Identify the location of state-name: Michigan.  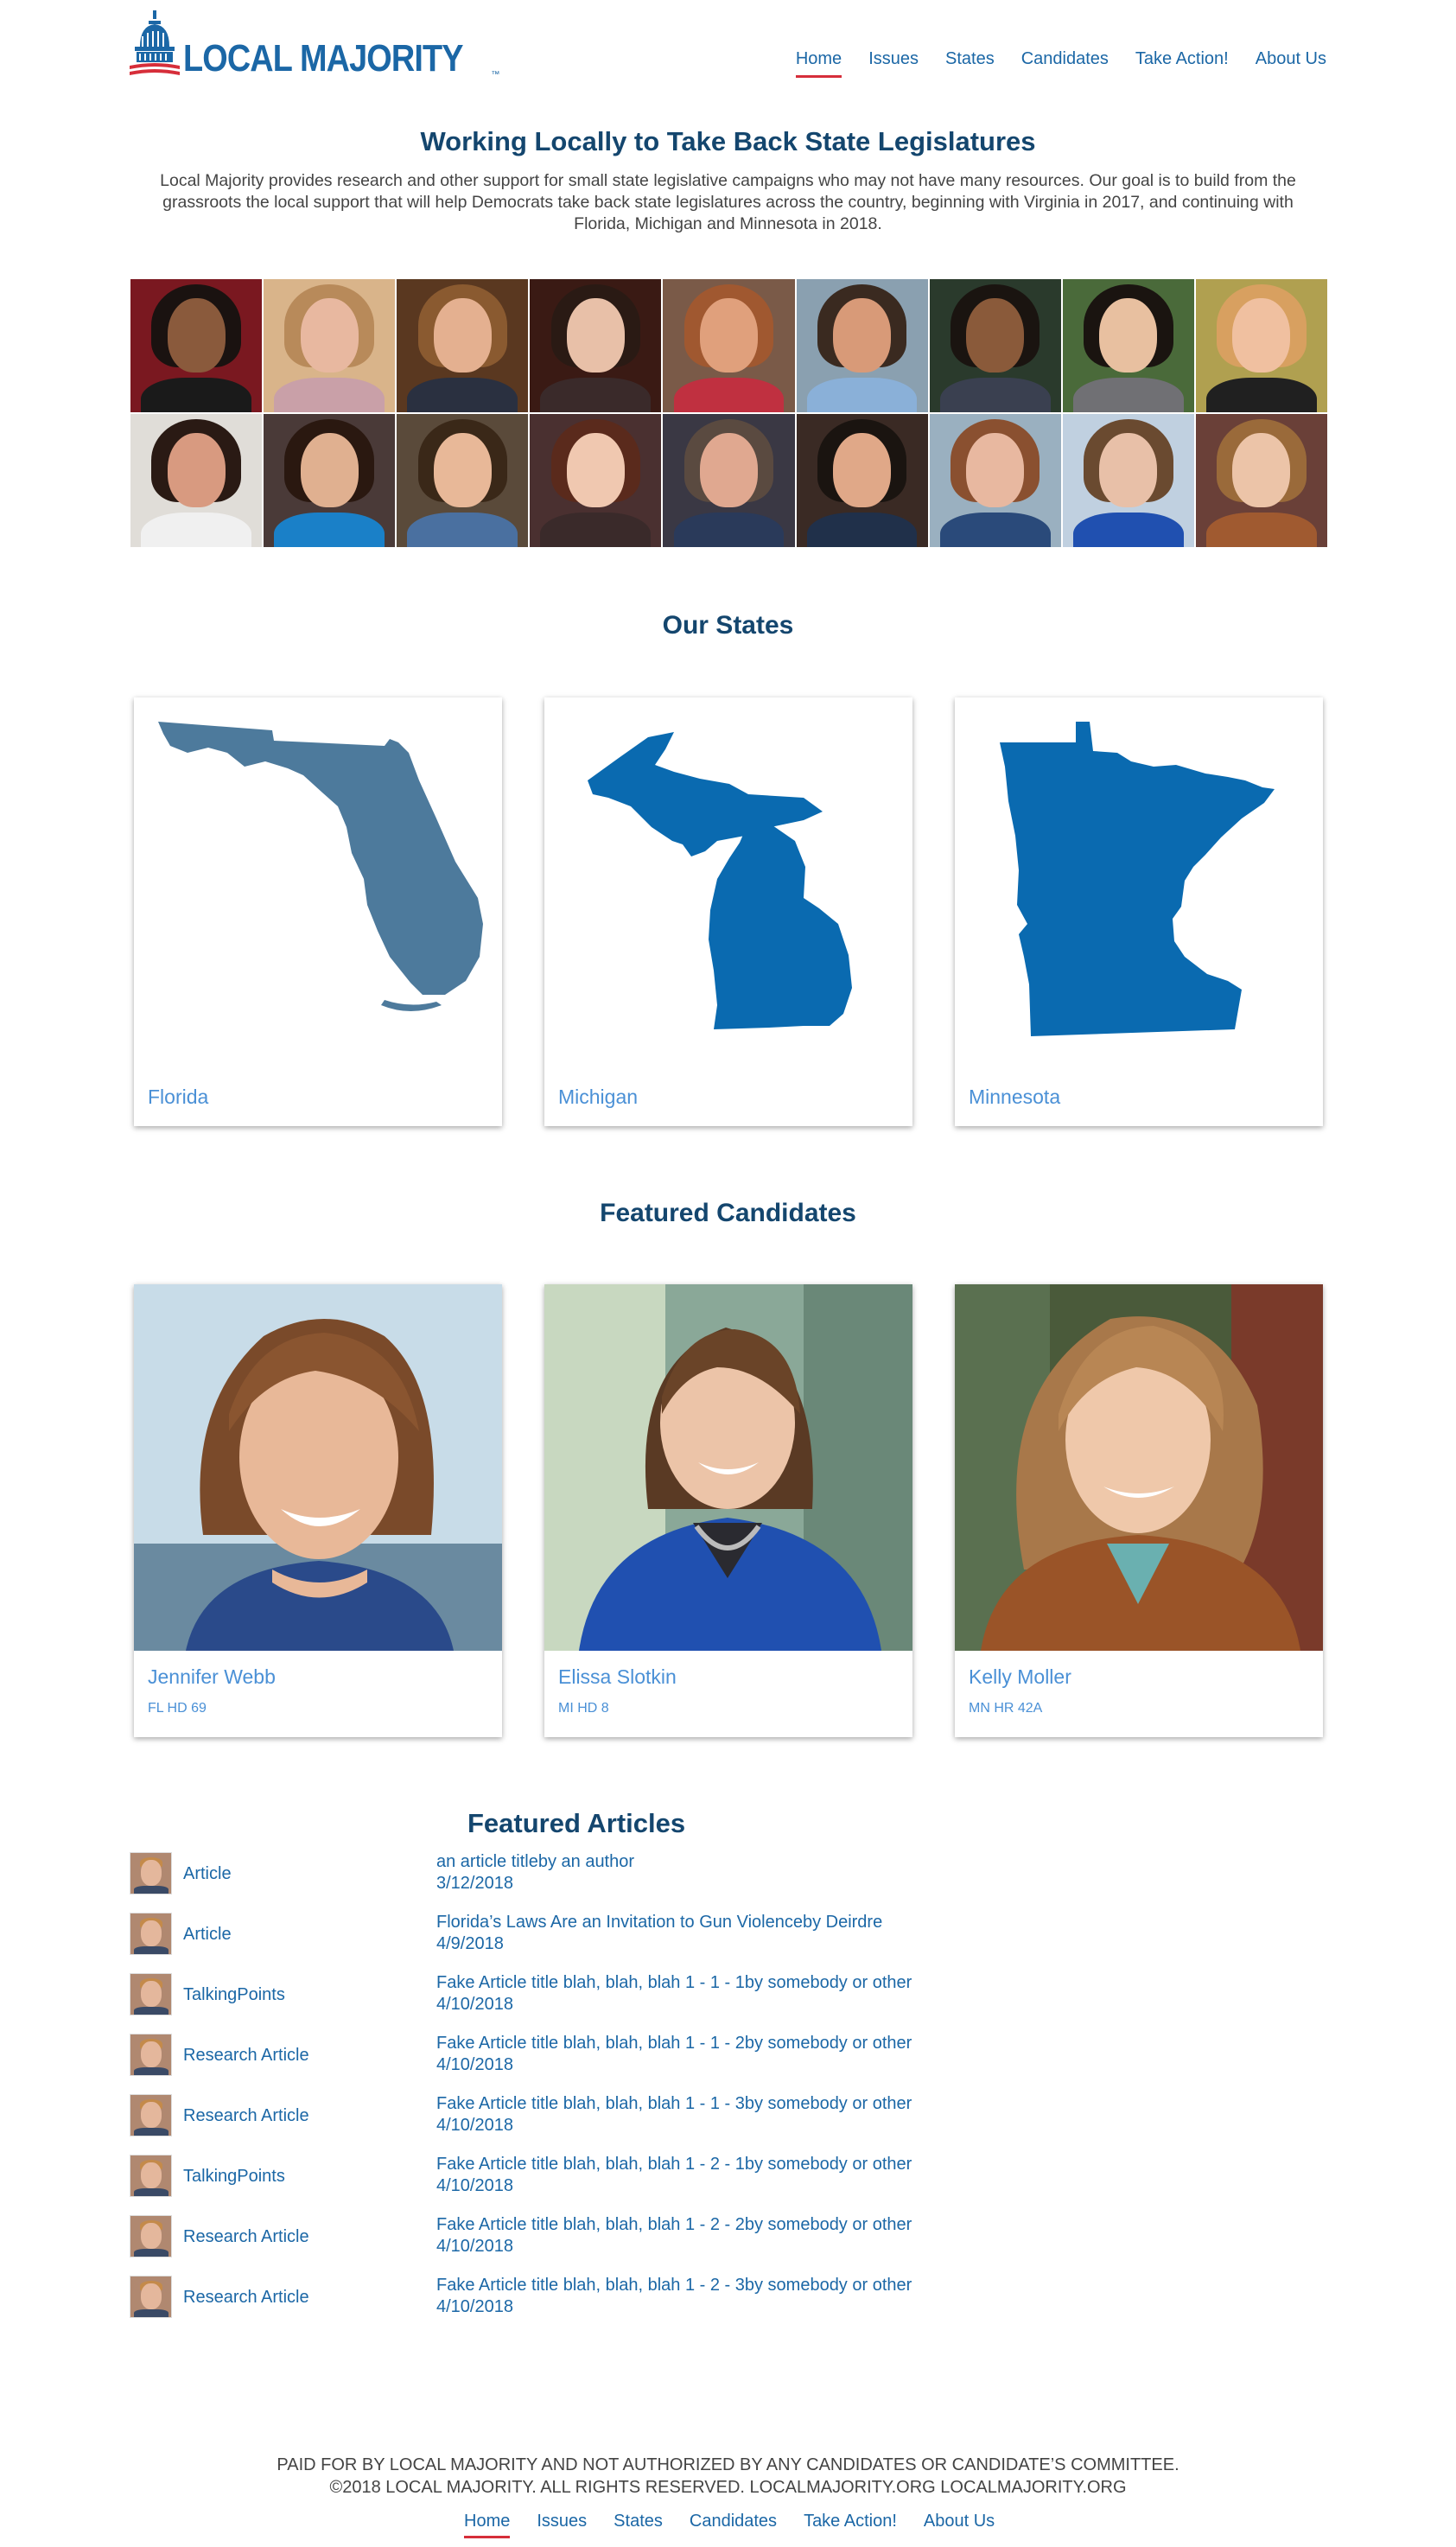
(598, 1097).